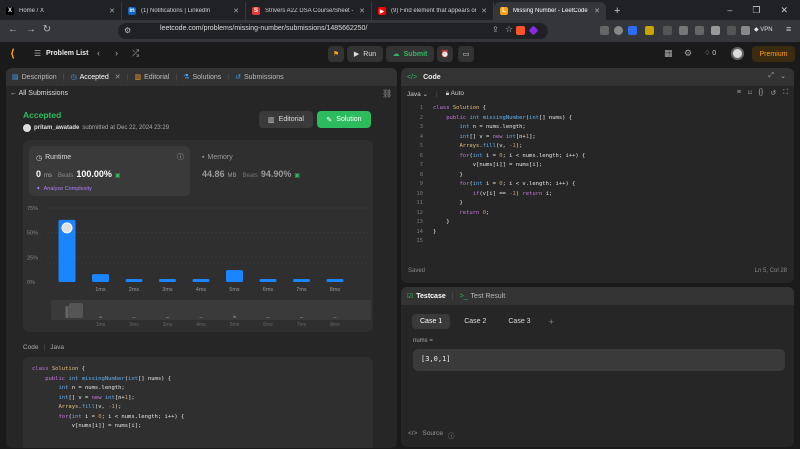 The height and width of the screenshot is (449, 800). I want to click on youtube-icon: ▶, so click(382, 11).